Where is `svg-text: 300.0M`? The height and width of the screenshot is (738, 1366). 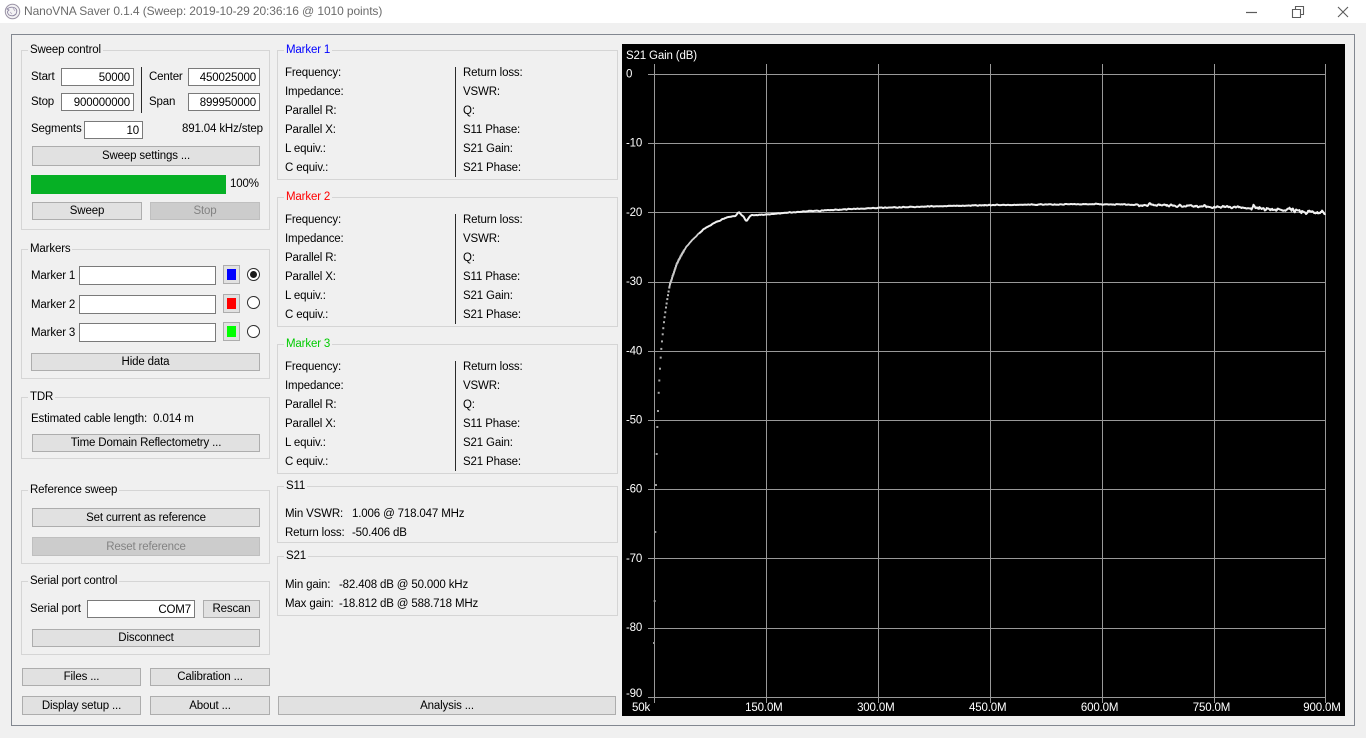 svg-text: 300.0M is located at coordinates (875, 708).